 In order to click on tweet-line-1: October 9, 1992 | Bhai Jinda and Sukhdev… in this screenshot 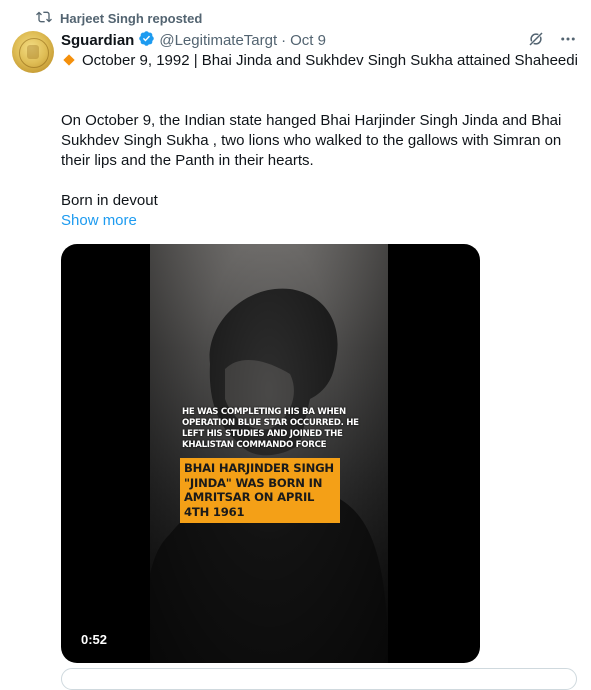, I will do `click(330, 60)`.